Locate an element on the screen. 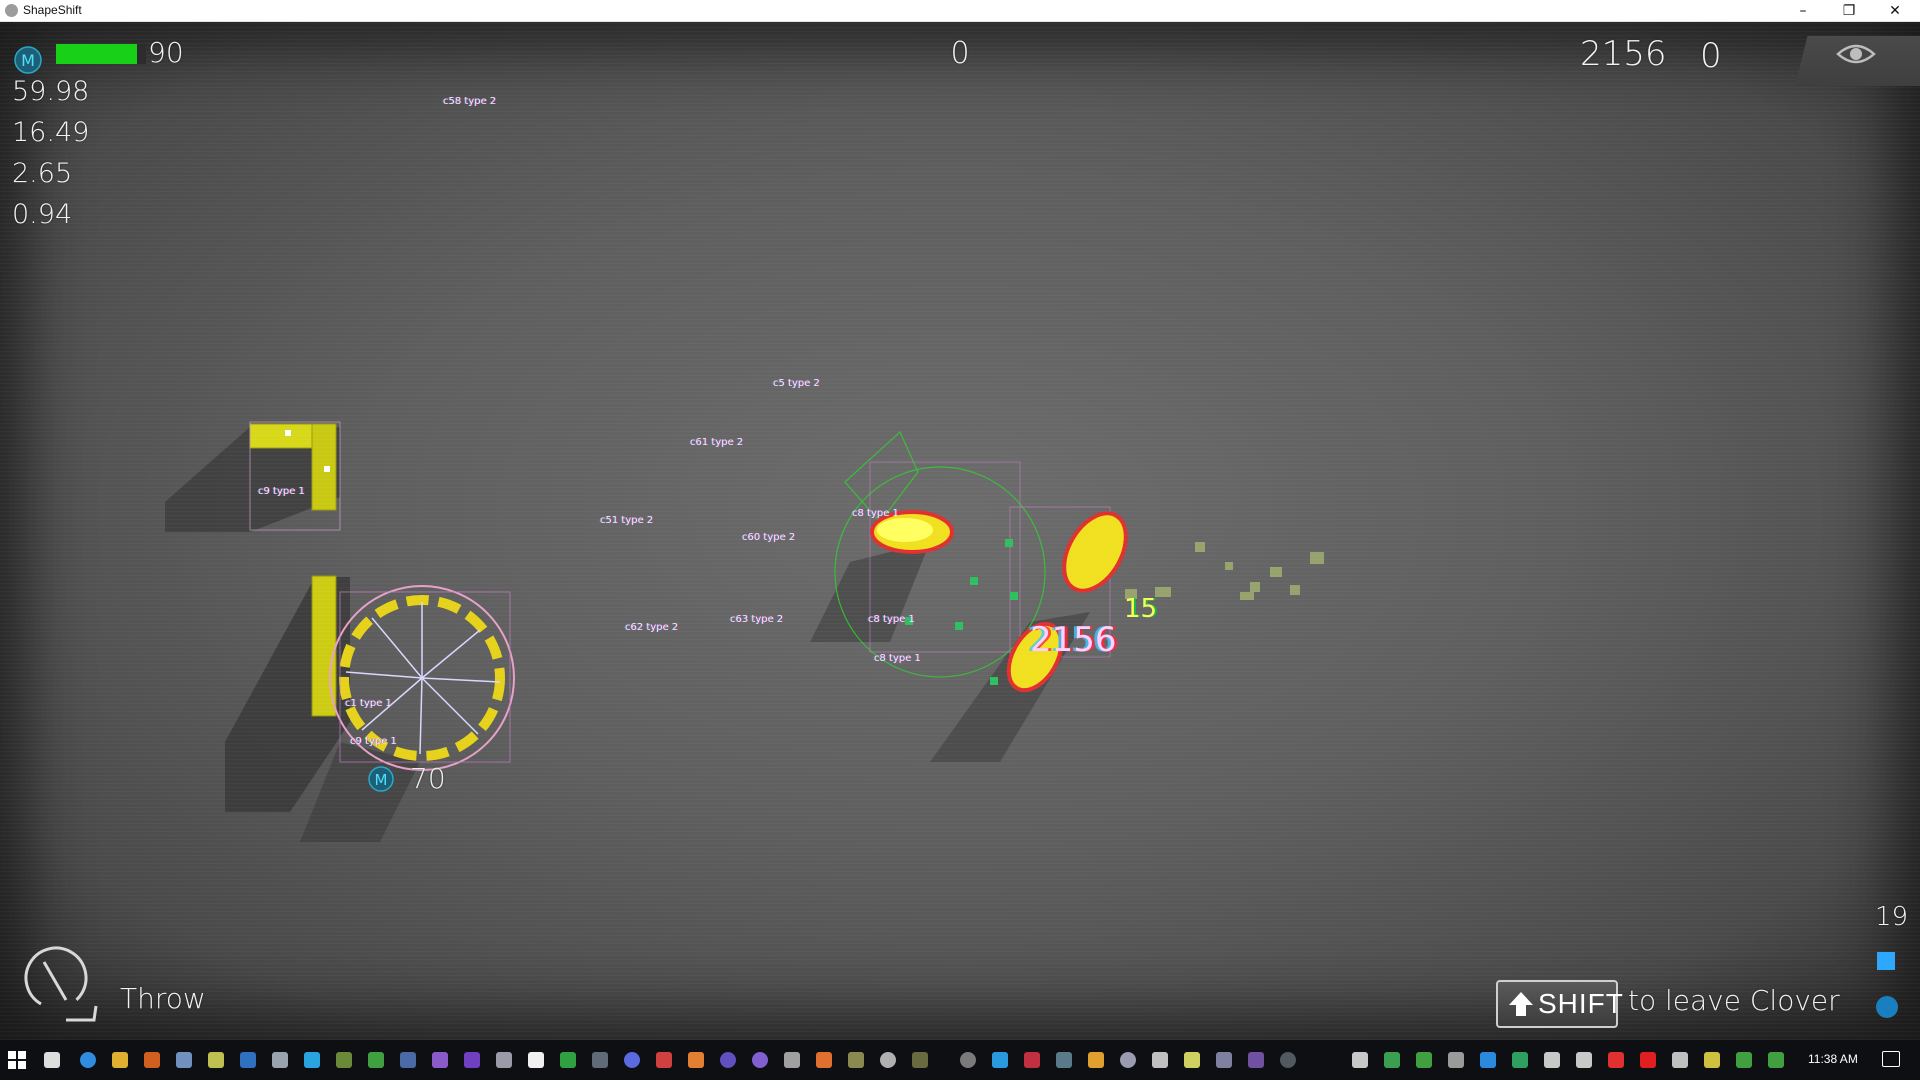 This screenshot has width=1920, height=1080. health-bar-fill is located at coordinates (96, 54).